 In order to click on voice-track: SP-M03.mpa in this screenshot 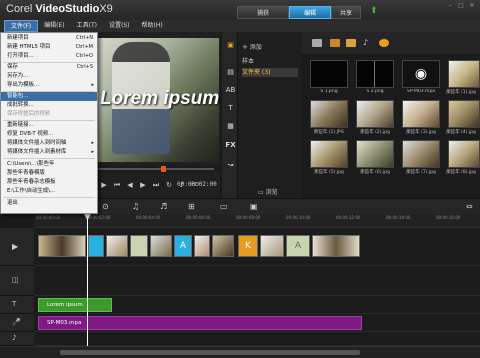, I will do `click(257, 323)`.